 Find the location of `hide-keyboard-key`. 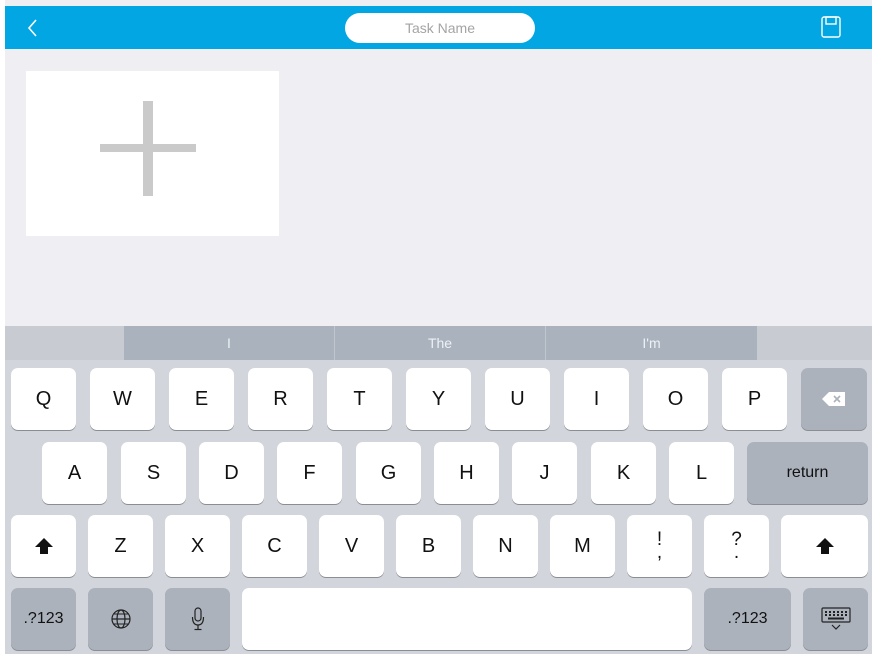

hide-keyboard-key is located at coordinates (835, 619).